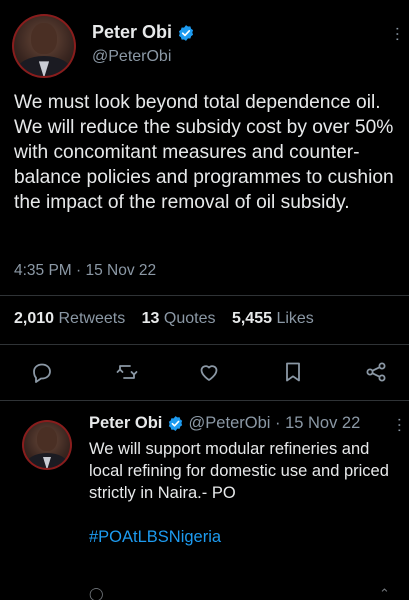 The image size is (409, 600). I want to click on author-name: Peter Obi, so click(132, 32).